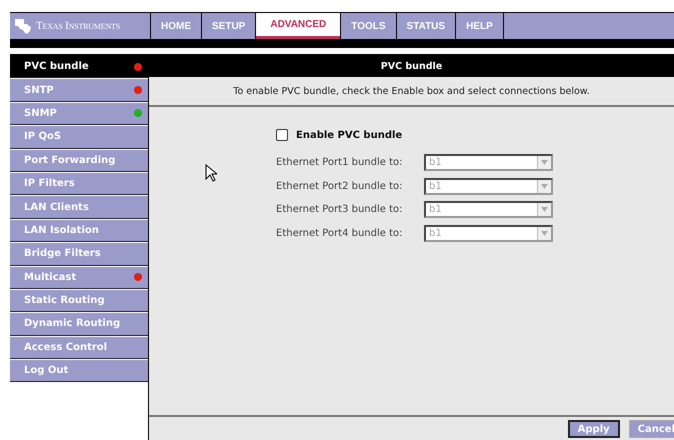 This screenshot has width=674, height=440. I want to click on texas-state-icon, so click(23, 26).